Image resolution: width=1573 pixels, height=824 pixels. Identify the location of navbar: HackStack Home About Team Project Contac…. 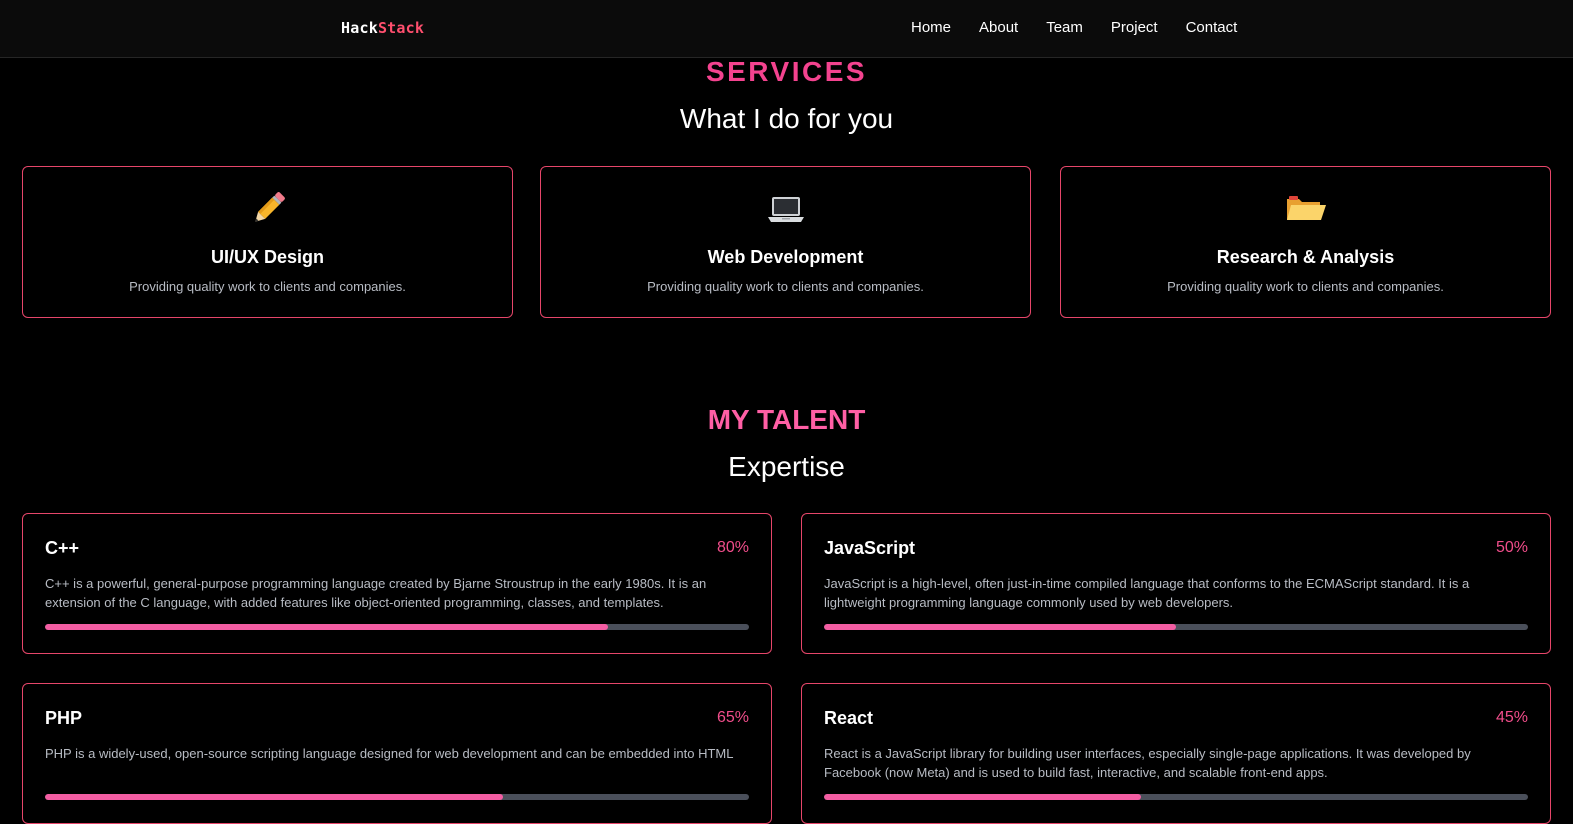
(786, 29).